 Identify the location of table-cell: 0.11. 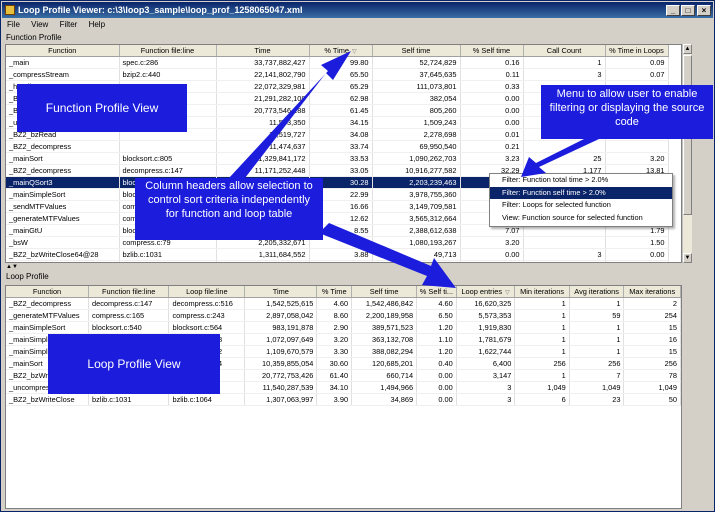
(492, 74).